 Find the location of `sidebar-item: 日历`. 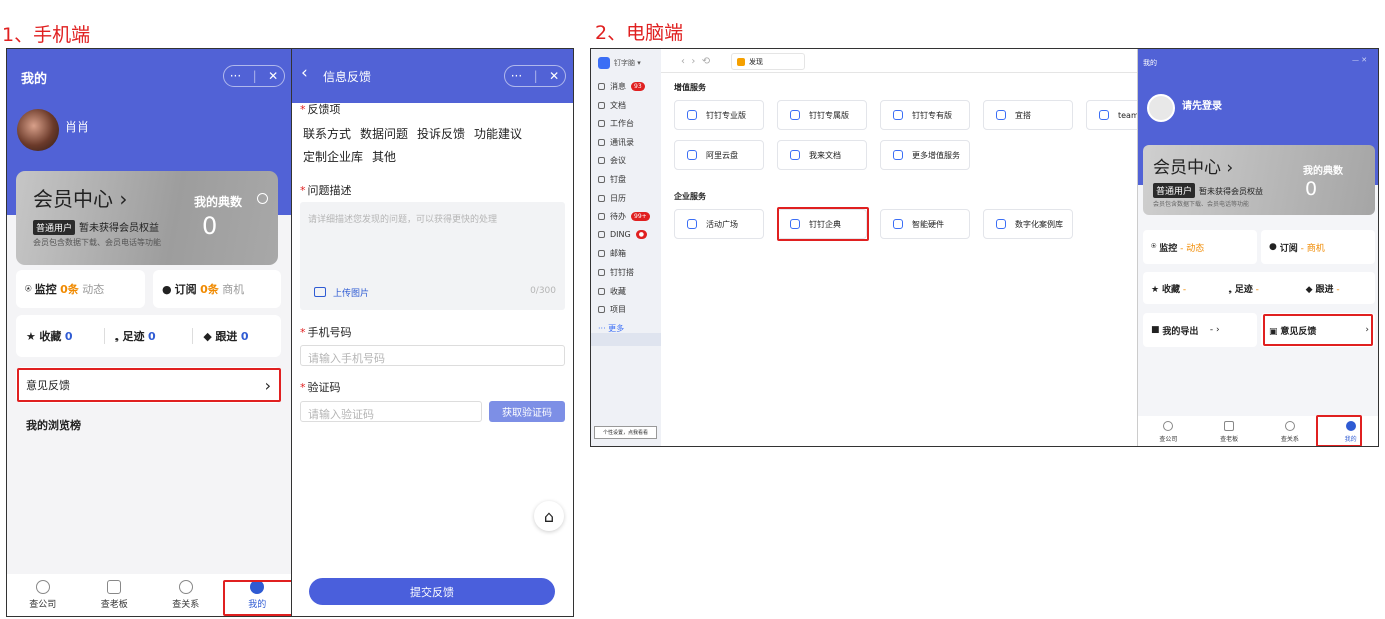

sidebar-item: 日历 is located at coordinates (612, 198).